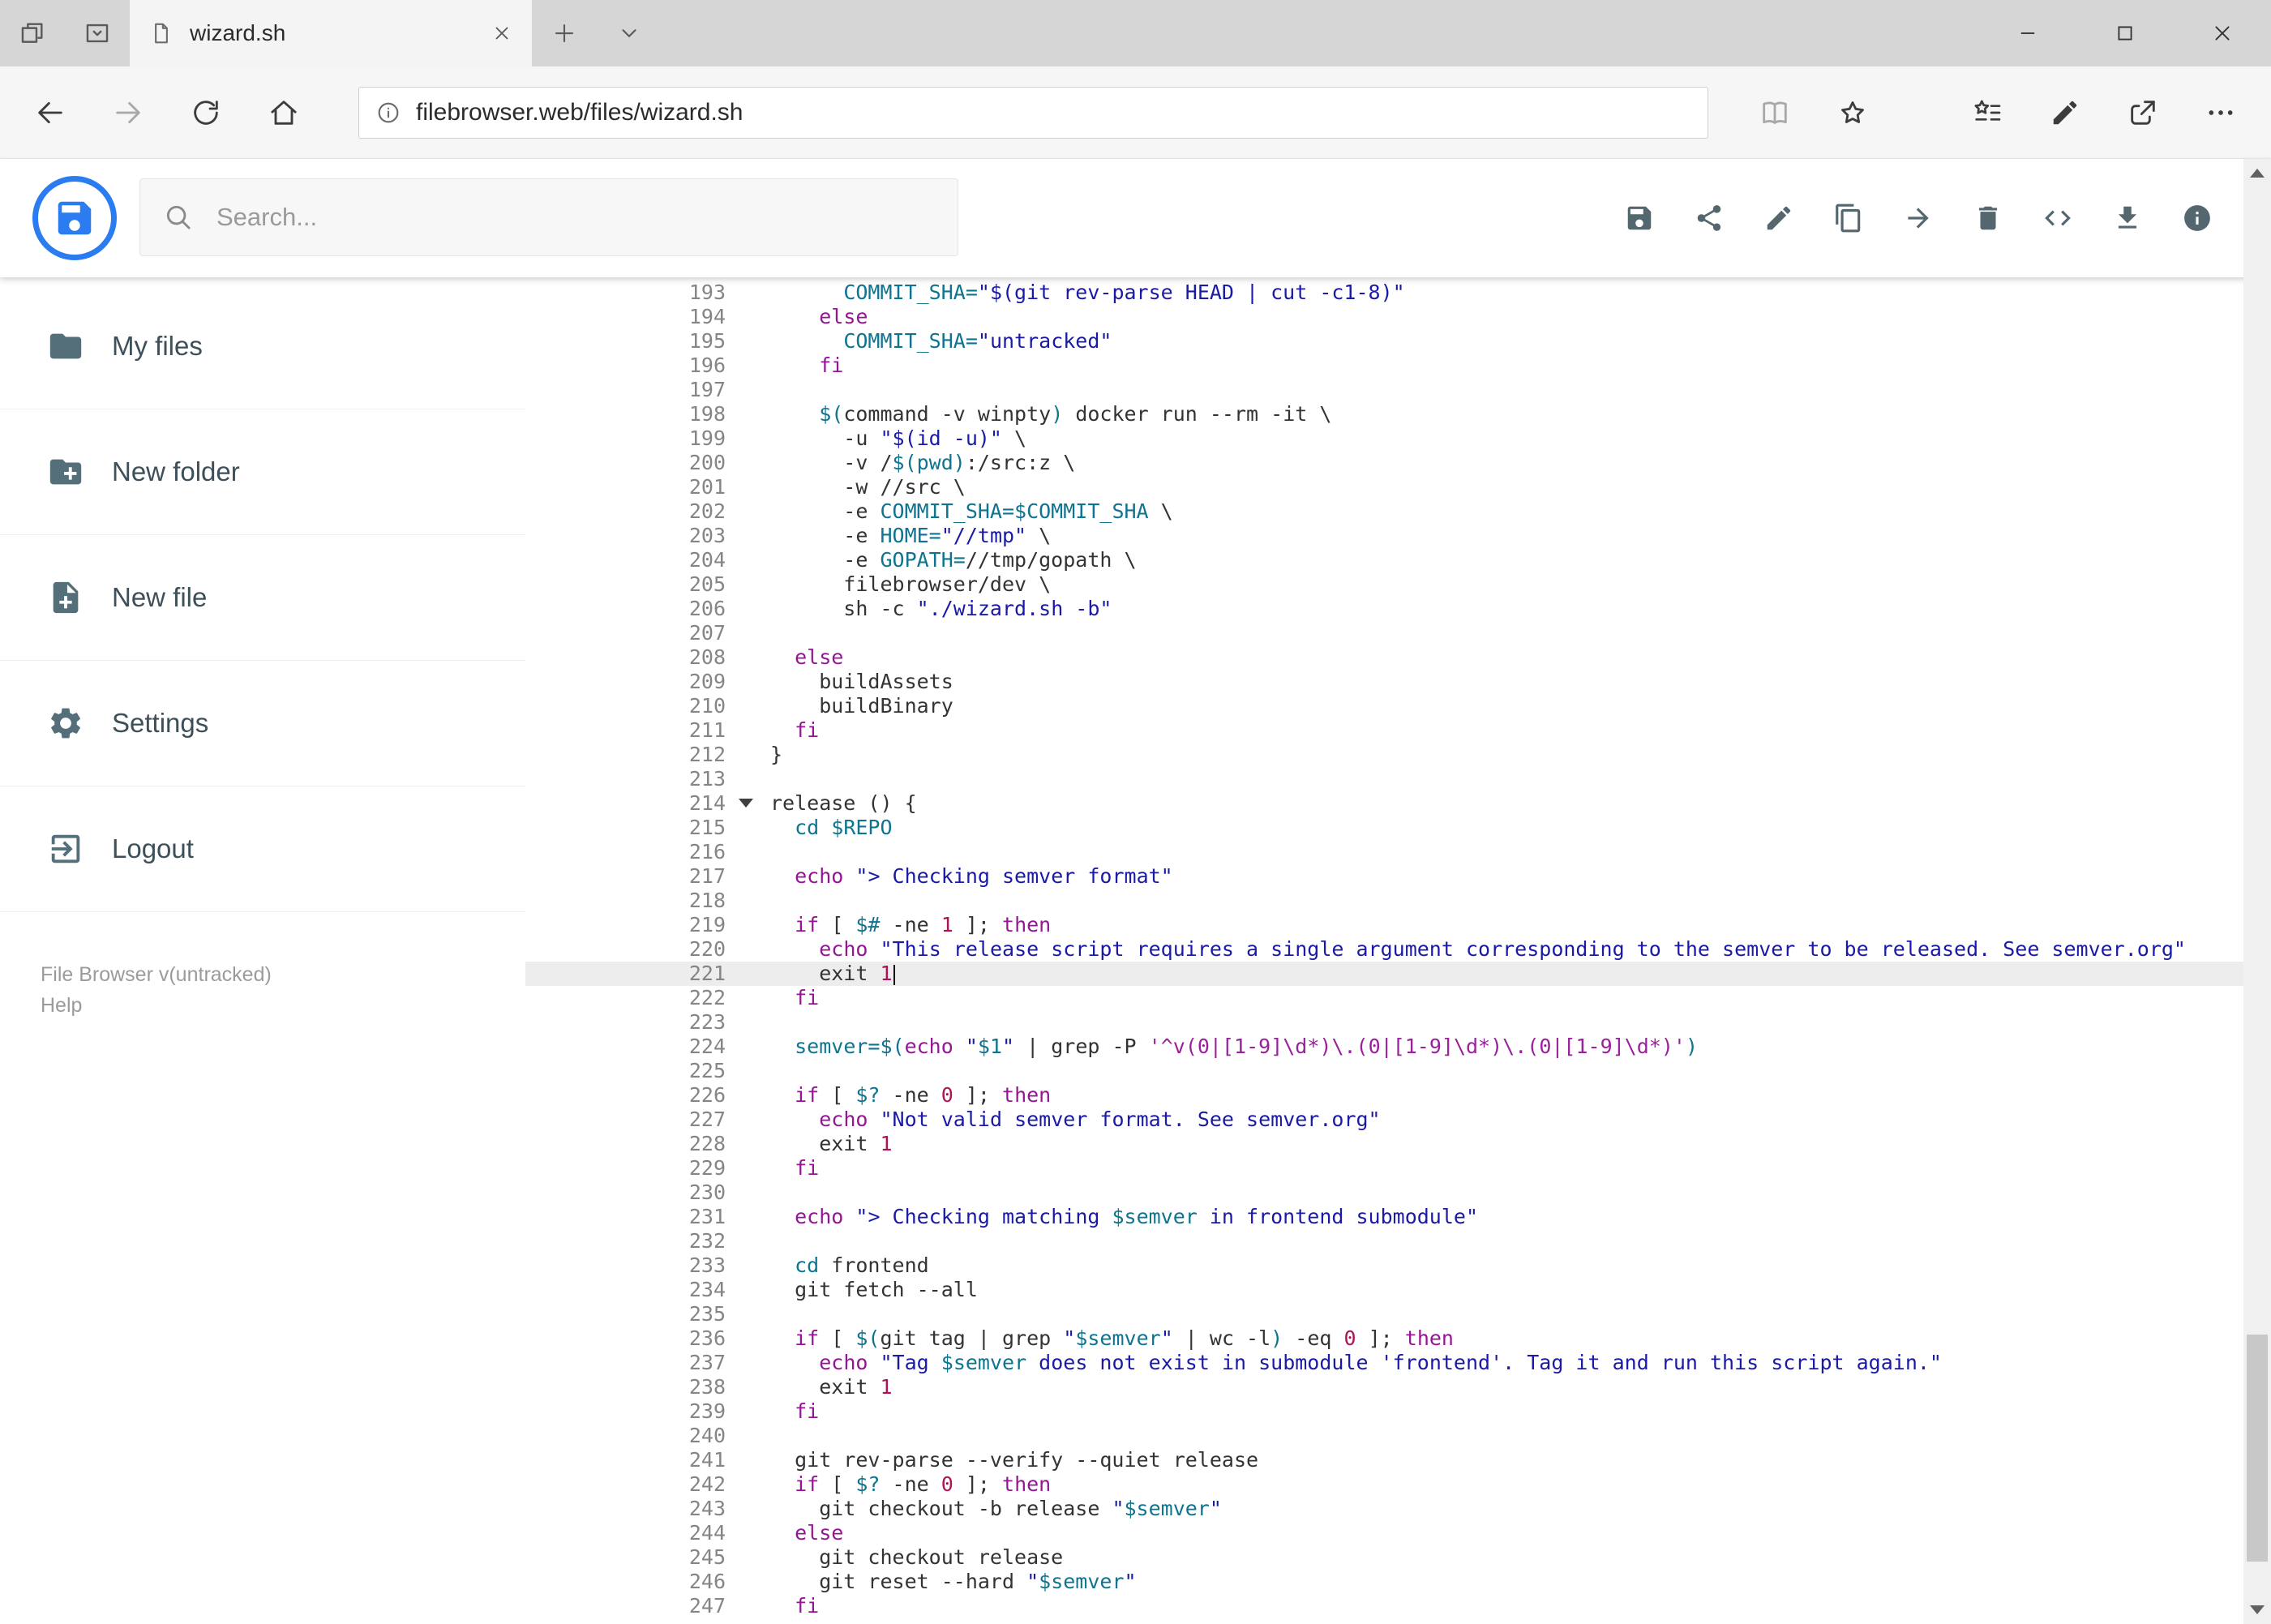 The image size is (2271, 1624). I want to click on gutter-line-number: 195, so click(625, 342).